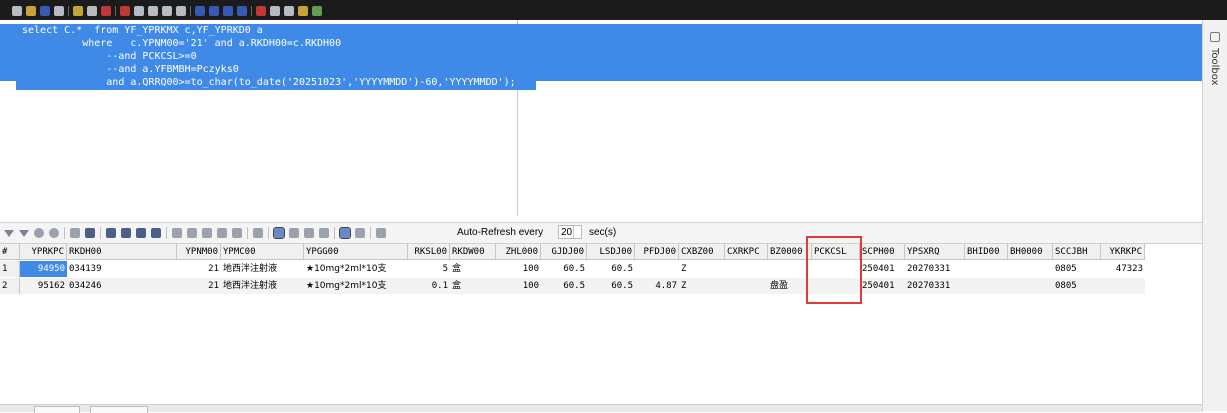 This screenshot has width=1227, height=413. I want to click on cancel-icon, so click(39, 233).